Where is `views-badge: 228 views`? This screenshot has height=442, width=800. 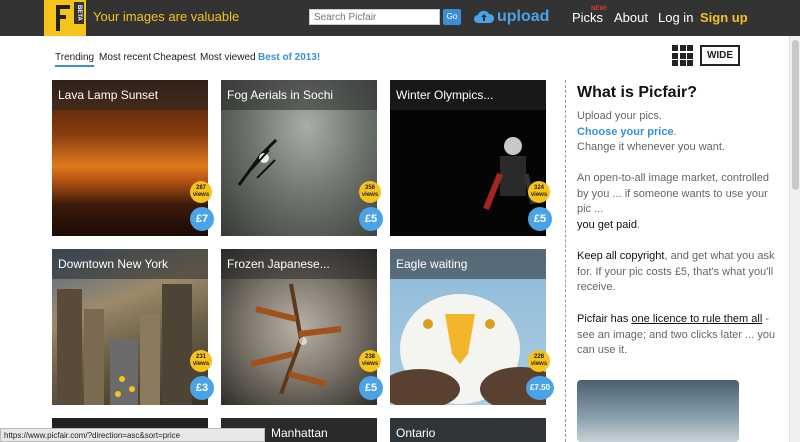
views-badge: 228 views is located at coordinates (539, 361).